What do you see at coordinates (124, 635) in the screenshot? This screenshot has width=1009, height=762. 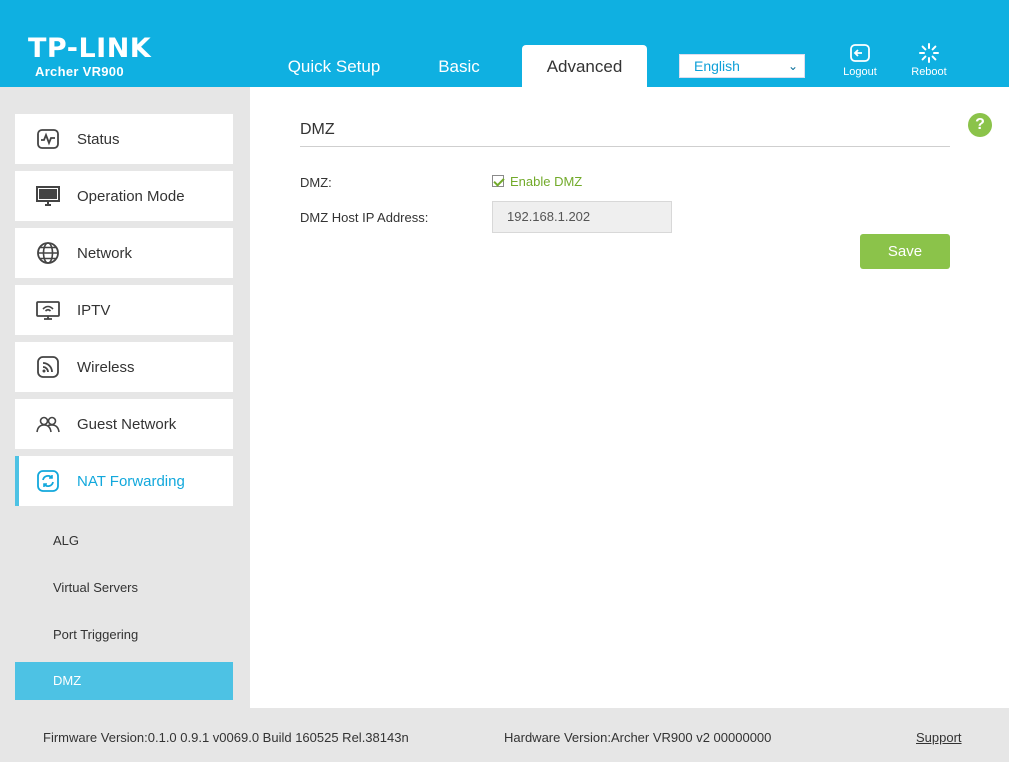 I see `sidebar-subitem-port-triggering: Port Triggering` at bounding box center [124, 635].